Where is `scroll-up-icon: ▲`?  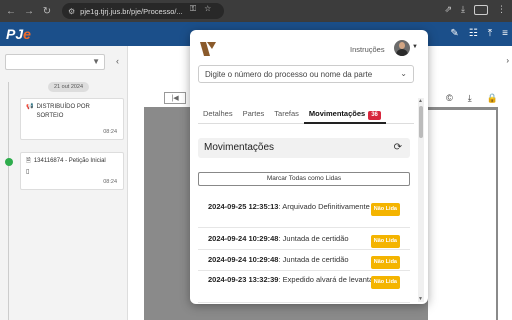
scroll-up-icon: ▲ is located at coordinates (420, 101).